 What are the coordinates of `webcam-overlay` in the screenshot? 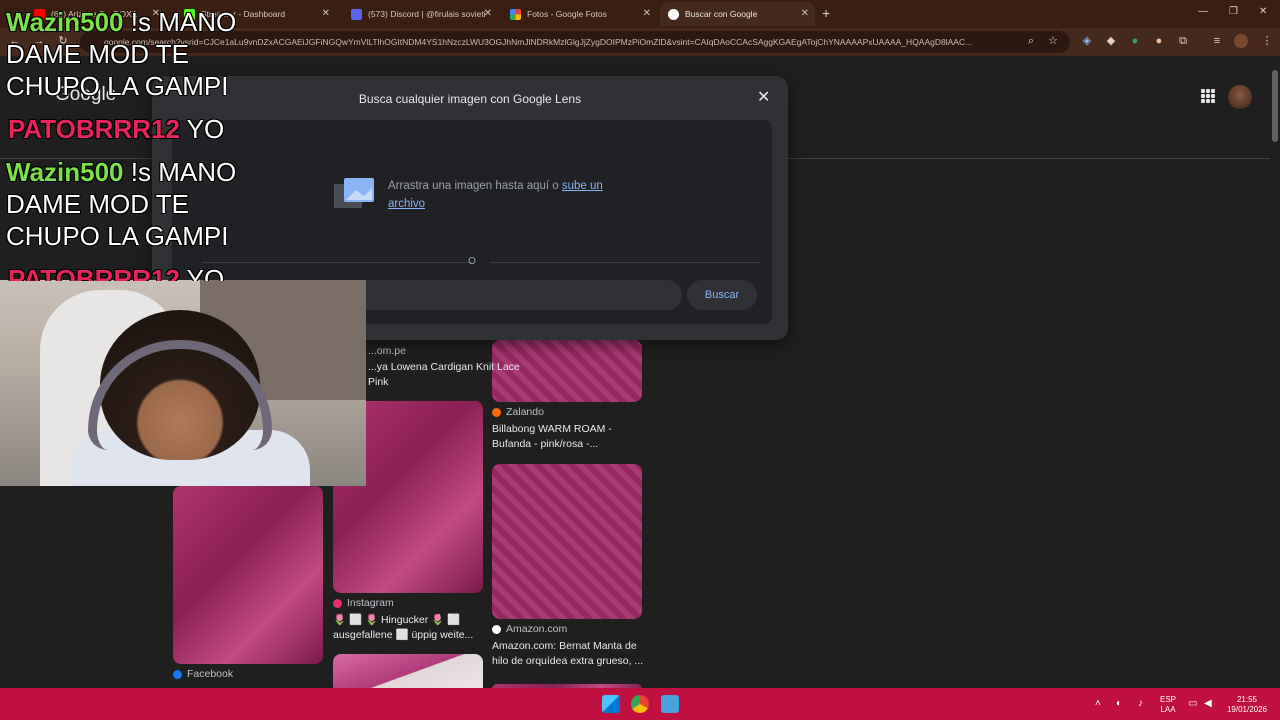 It's located at (183, 383).